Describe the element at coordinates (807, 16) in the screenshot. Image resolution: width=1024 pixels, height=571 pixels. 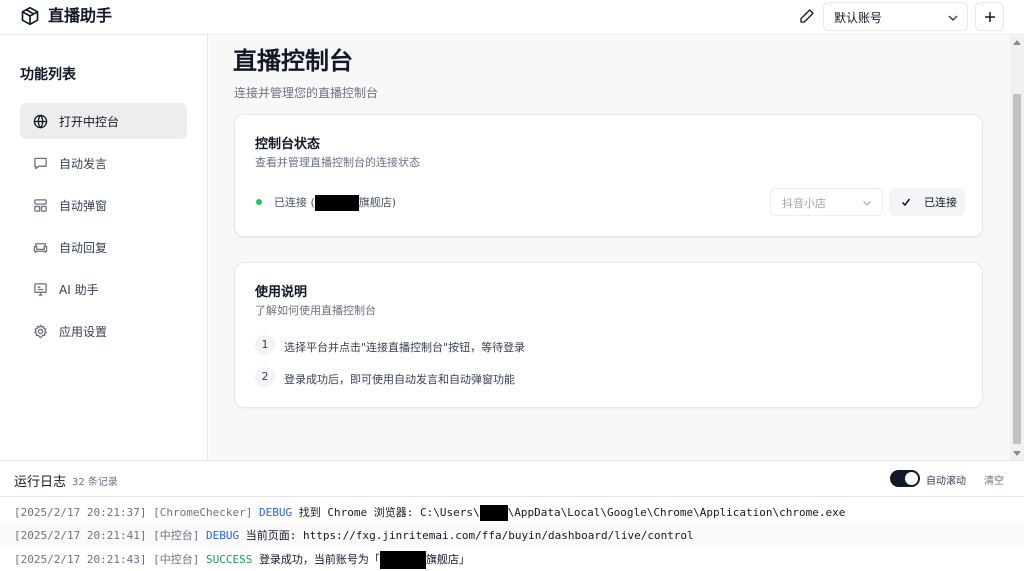
I see `pencil-icon` at that location.